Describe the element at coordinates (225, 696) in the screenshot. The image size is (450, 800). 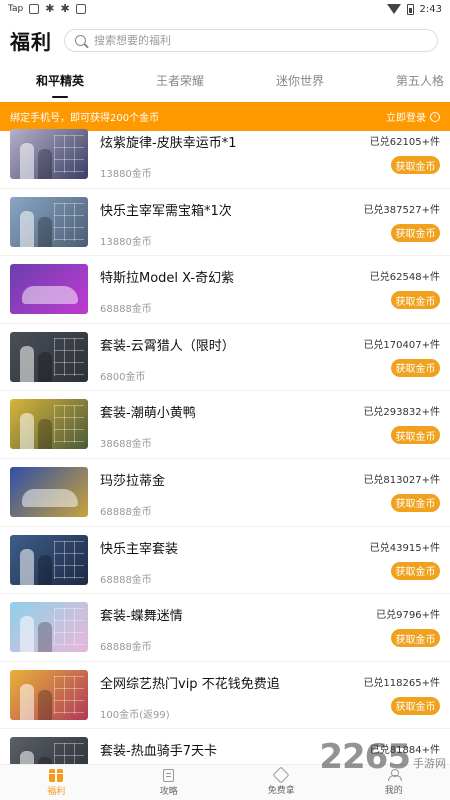
I see `list-item: 全网综艺热门vip 不花钱免费追 100金币(返99) 已兑118265+件 获取金币` at that location.